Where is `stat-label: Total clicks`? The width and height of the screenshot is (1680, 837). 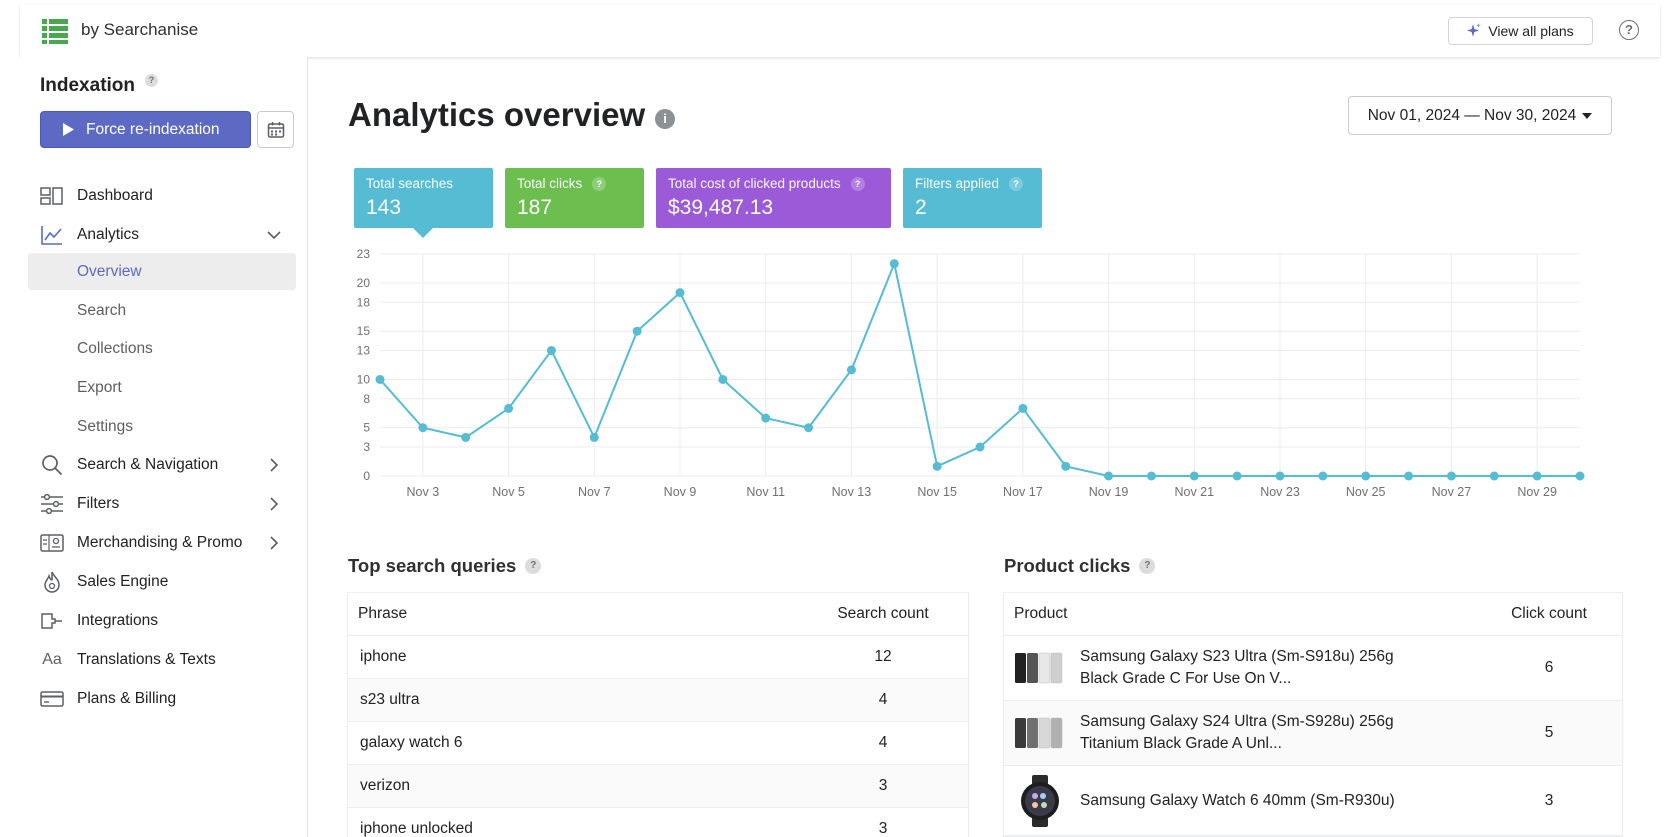
stat-label: Total clicks is located at coordinates (550, 183).